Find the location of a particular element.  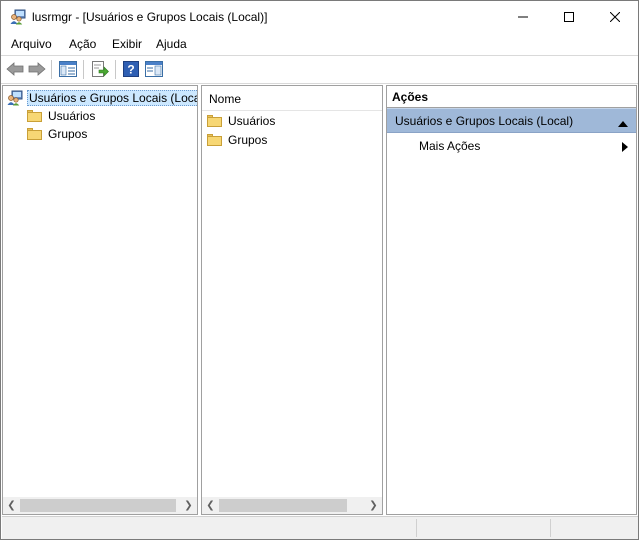

toolbar: ? is located at coordinates (319, 70).